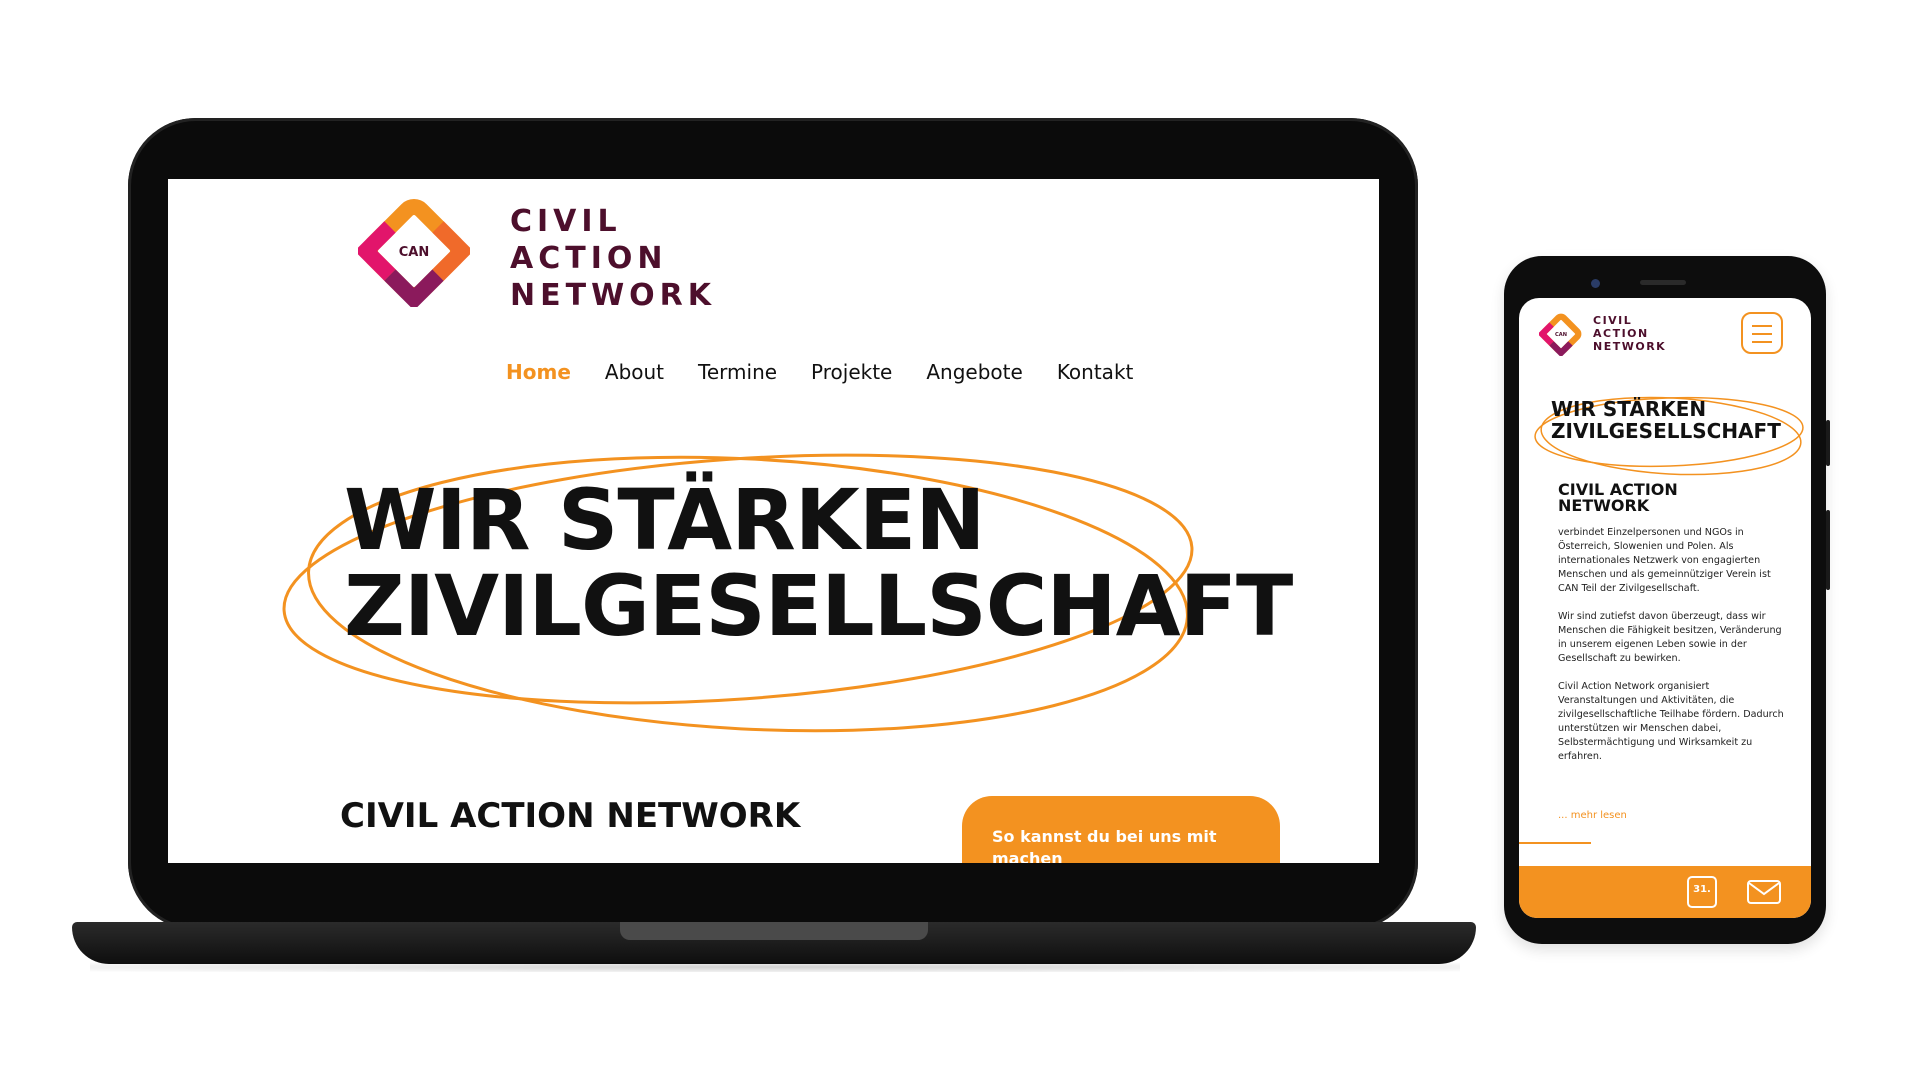  What do you see at coordinates (1095, 372) in the screenshot?
I see `nav-item-kontakt: Kontakt` at bounding box center [1095, 372].